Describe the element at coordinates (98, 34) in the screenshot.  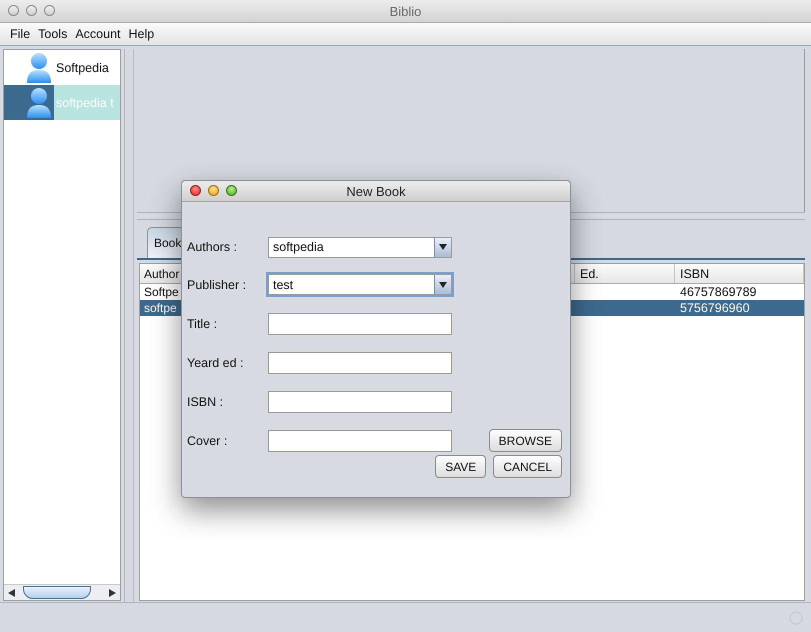
I see `menu-item: Account` at that location.